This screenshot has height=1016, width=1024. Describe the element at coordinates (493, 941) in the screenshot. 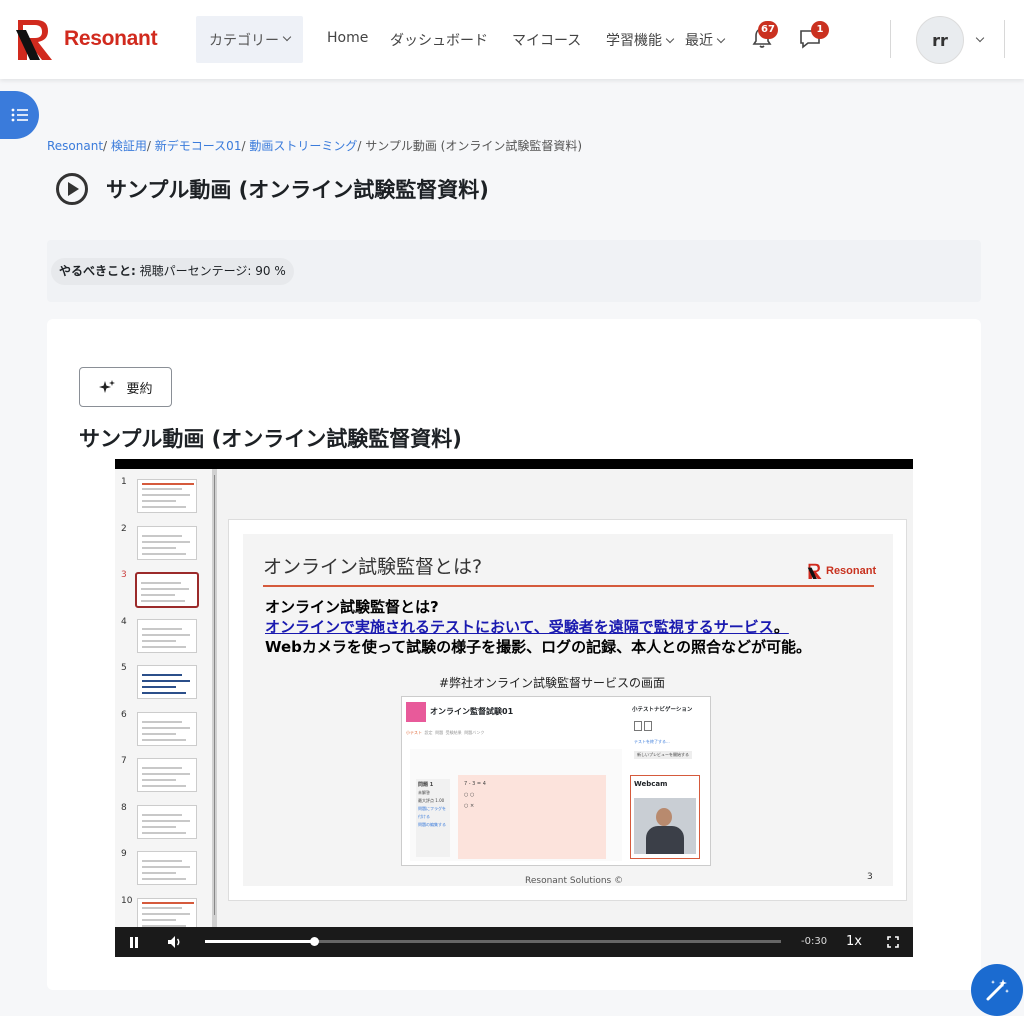

I see `progress-bar` at that location.